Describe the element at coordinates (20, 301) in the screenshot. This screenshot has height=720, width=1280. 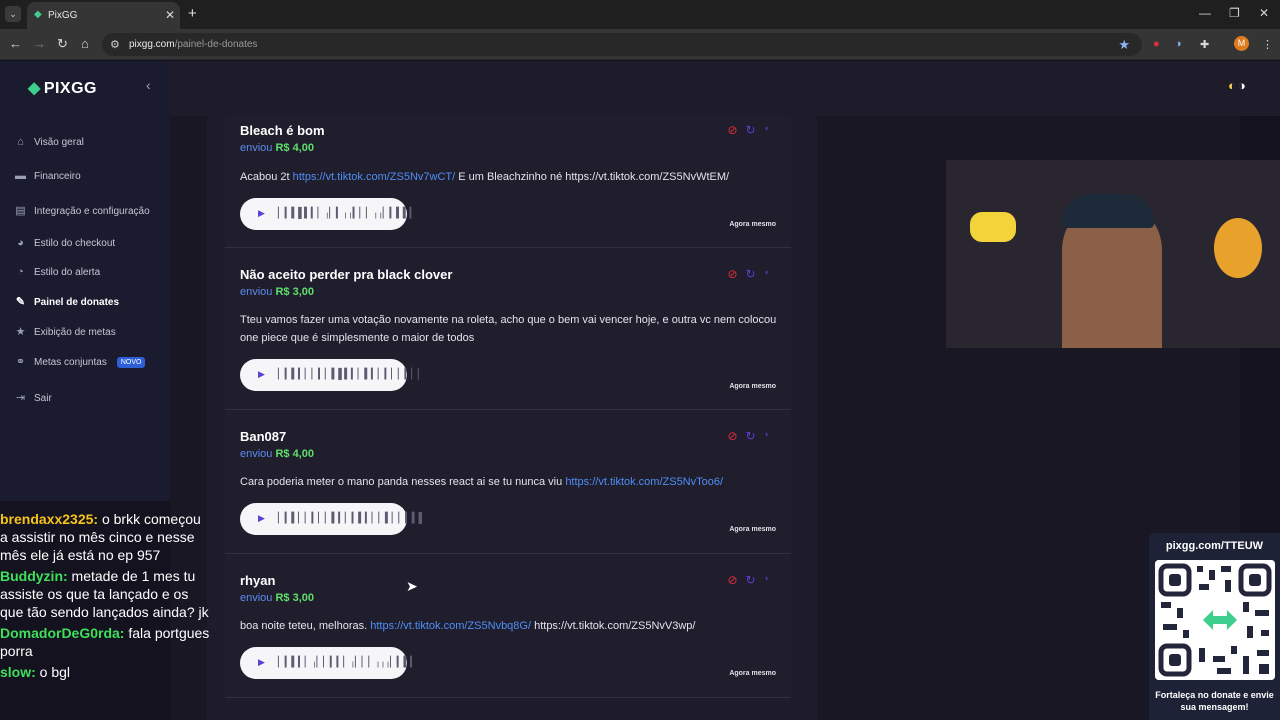
I see `donates-icon: ✎` at that location.